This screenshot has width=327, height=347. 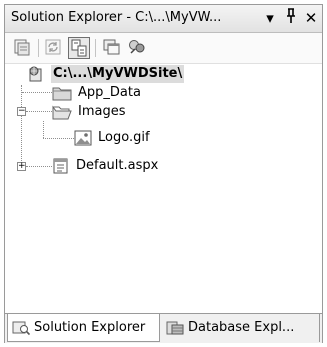 I want to click on pin-icon, so click(x=291, y=18).